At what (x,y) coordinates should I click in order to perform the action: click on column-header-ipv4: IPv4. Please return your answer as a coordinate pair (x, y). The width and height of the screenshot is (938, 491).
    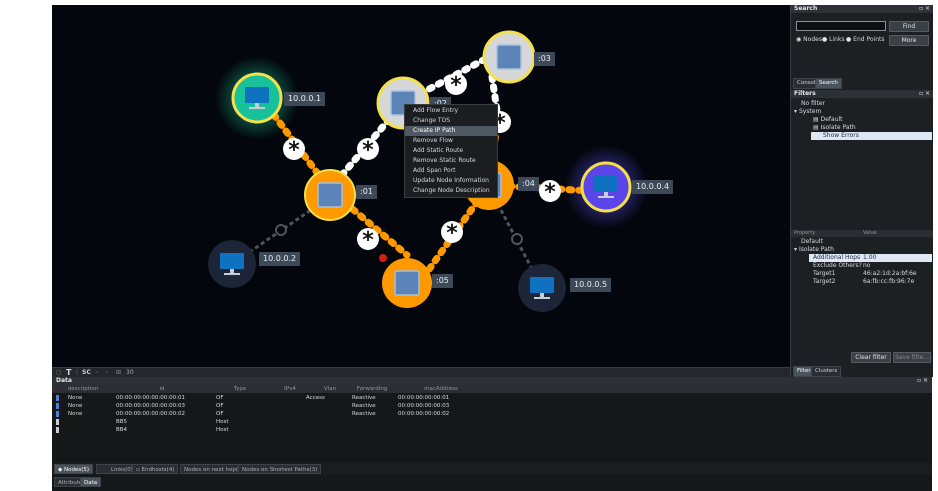
    Looking at the image, I should click on (290, 389).